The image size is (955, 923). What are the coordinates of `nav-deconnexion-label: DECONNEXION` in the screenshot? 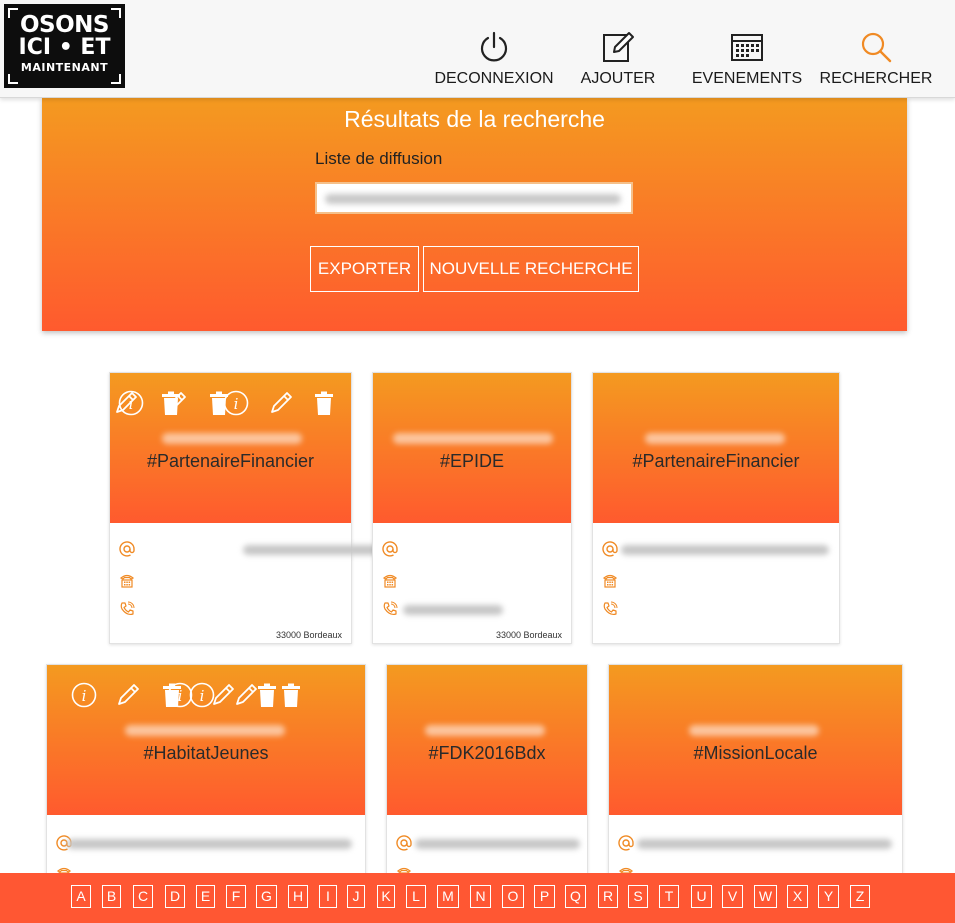 It's located at (494, 78).